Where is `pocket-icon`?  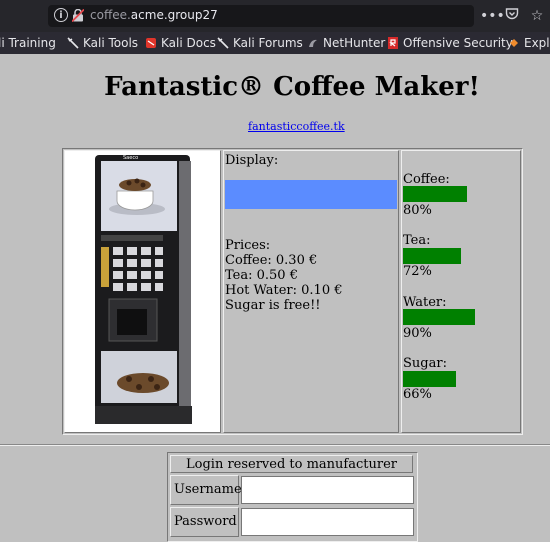
pocket-icon is located at coordinates (512, 16).